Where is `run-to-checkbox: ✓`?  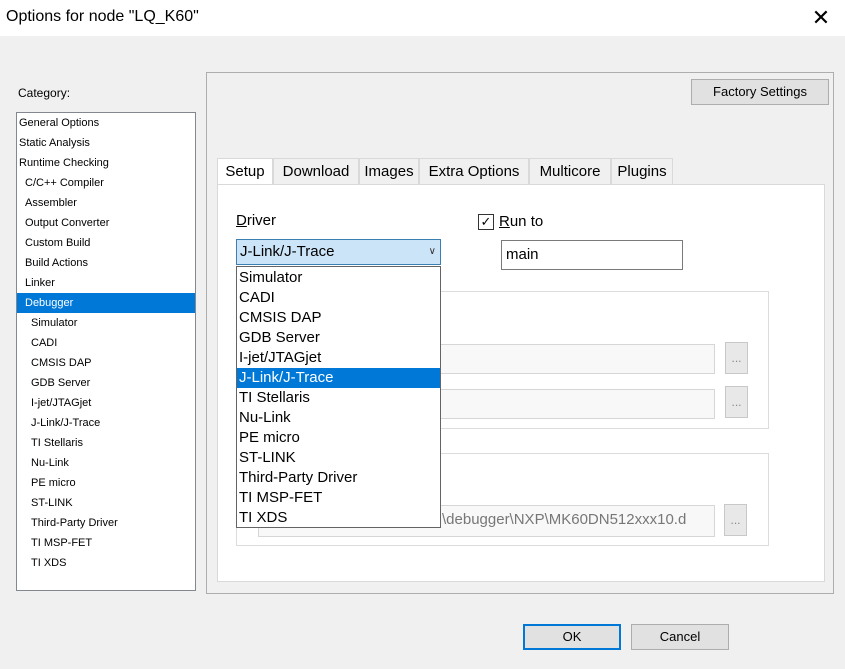
run-to-checkbox: ✓ is located at coordinates (486, 222).